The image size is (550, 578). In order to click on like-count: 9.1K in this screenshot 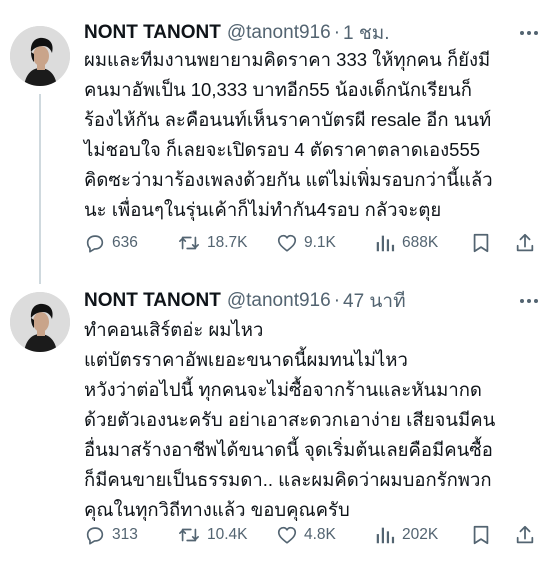, I will do `click(320, 242)`.